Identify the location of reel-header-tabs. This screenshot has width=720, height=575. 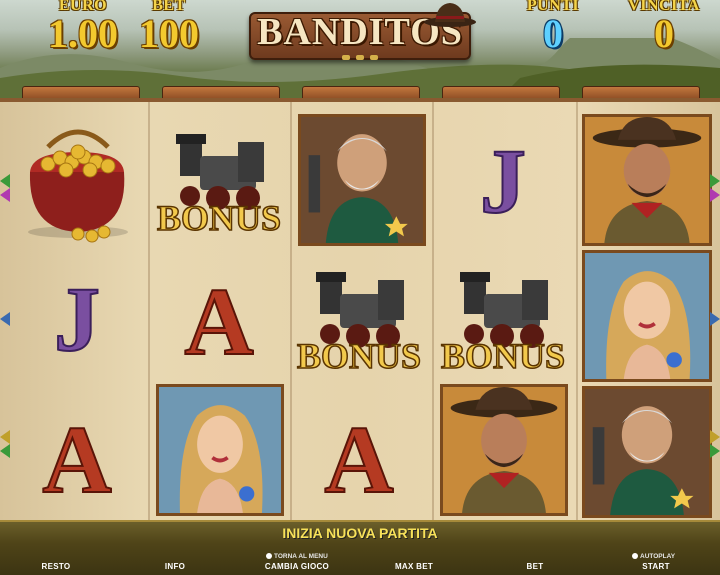
(360, 92).